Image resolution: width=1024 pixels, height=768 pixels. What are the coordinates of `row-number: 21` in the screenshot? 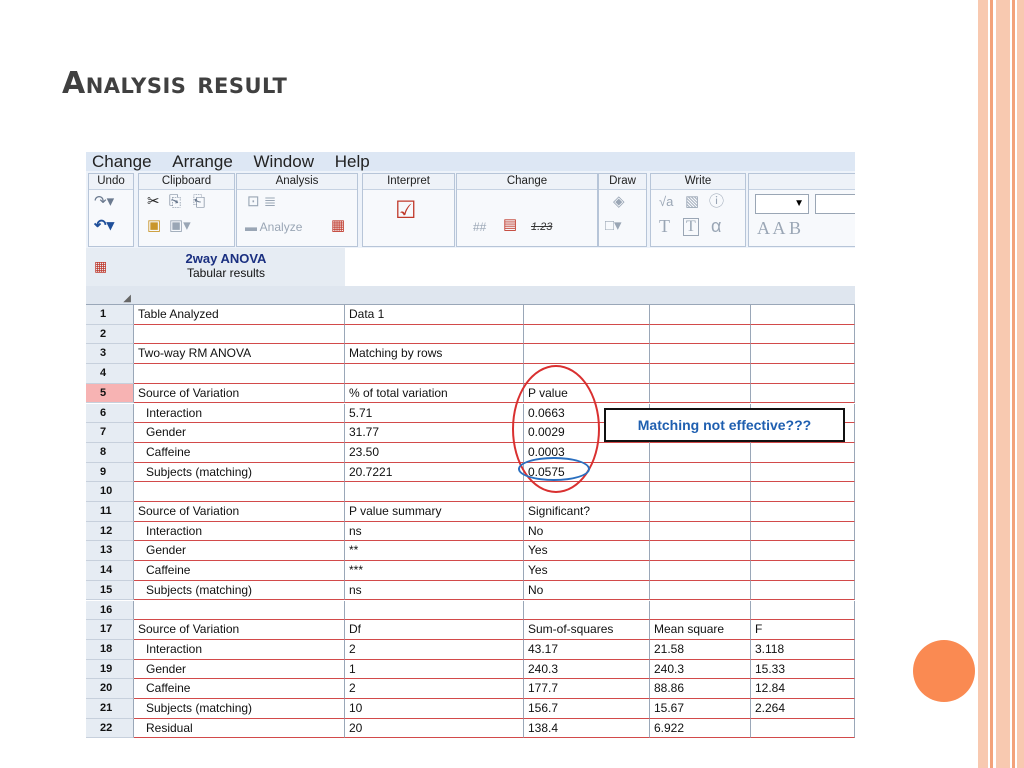 It's located at (110, 709).